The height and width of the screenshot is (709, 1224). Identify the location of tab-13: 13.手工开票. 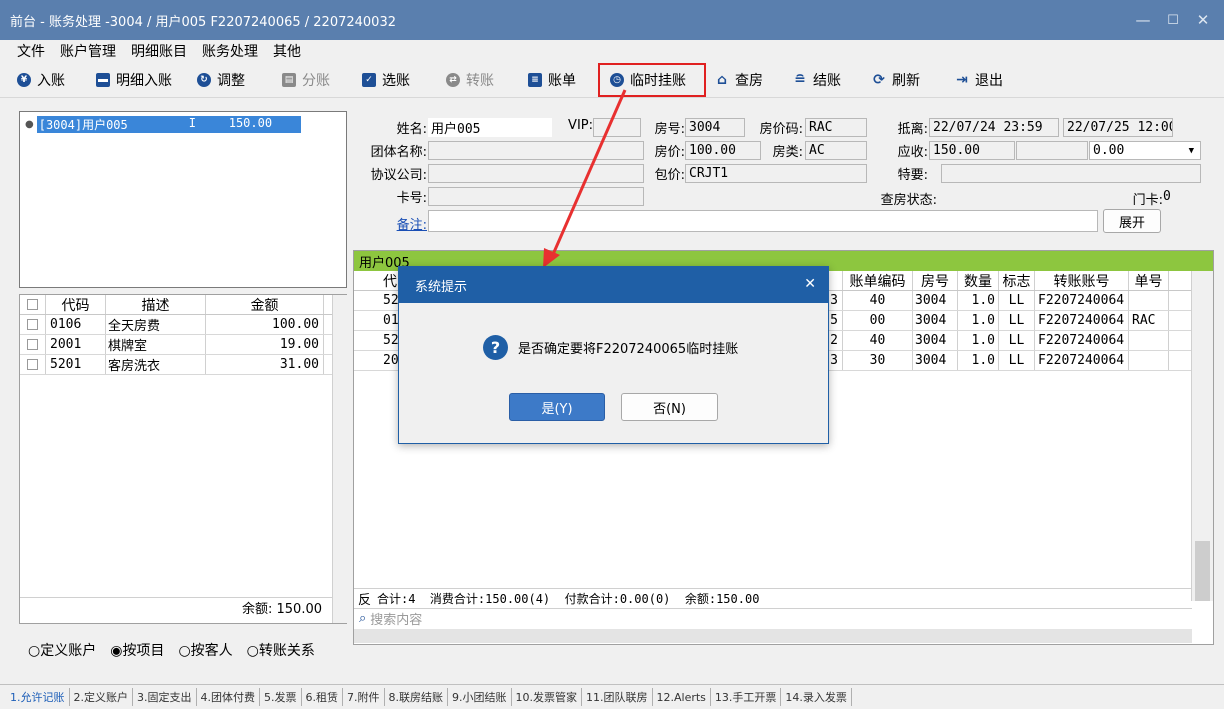
(746, 697).